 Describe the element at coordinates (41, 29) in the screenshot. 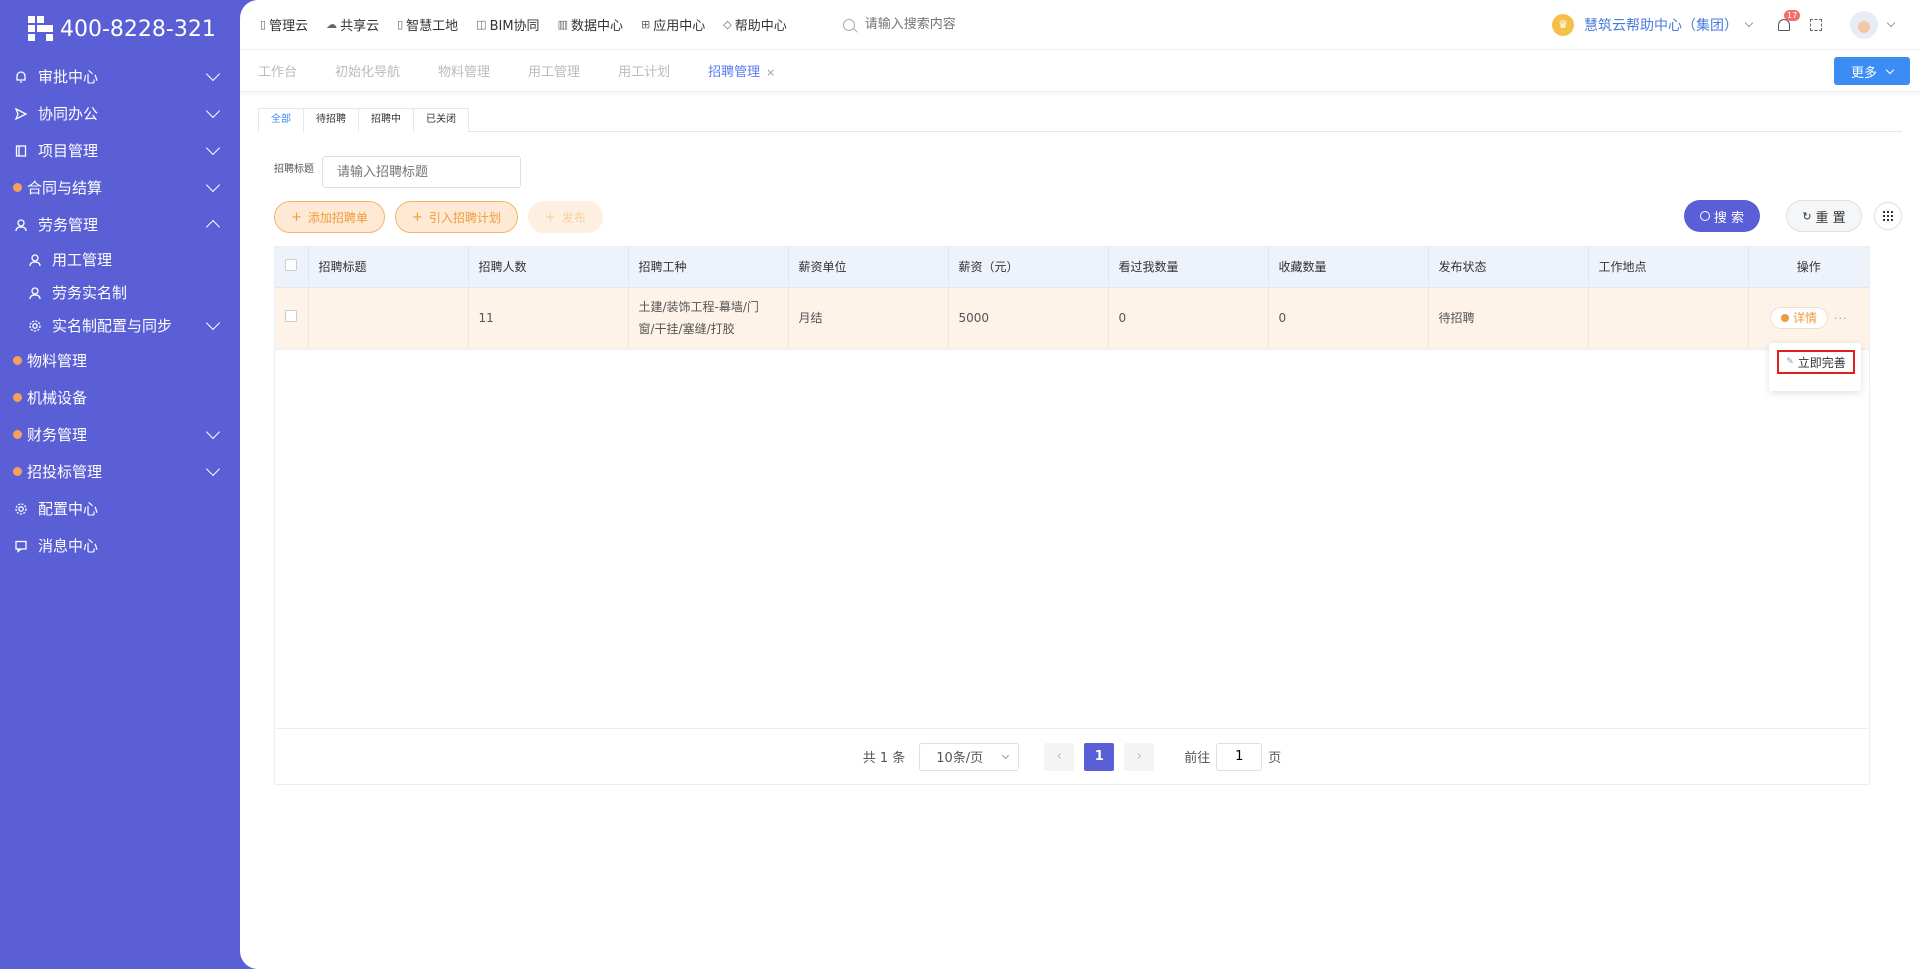

I see `logo-icon` at that location.